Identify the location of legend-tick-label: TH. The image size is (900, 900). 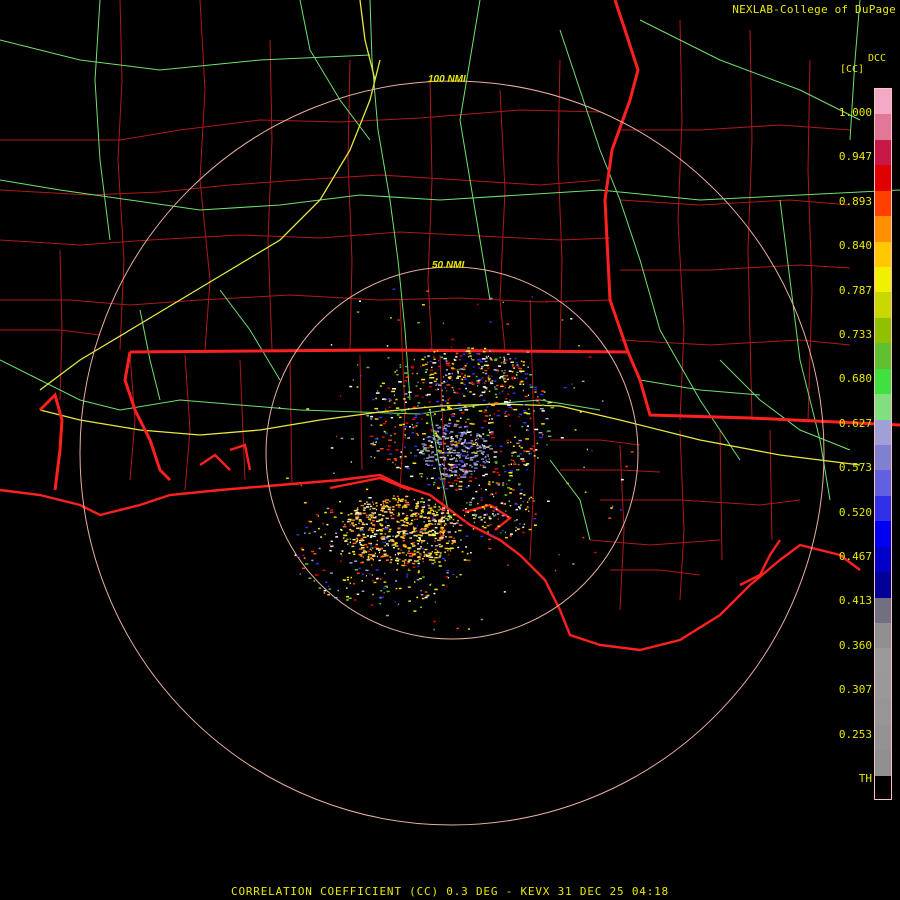
(865, 778).